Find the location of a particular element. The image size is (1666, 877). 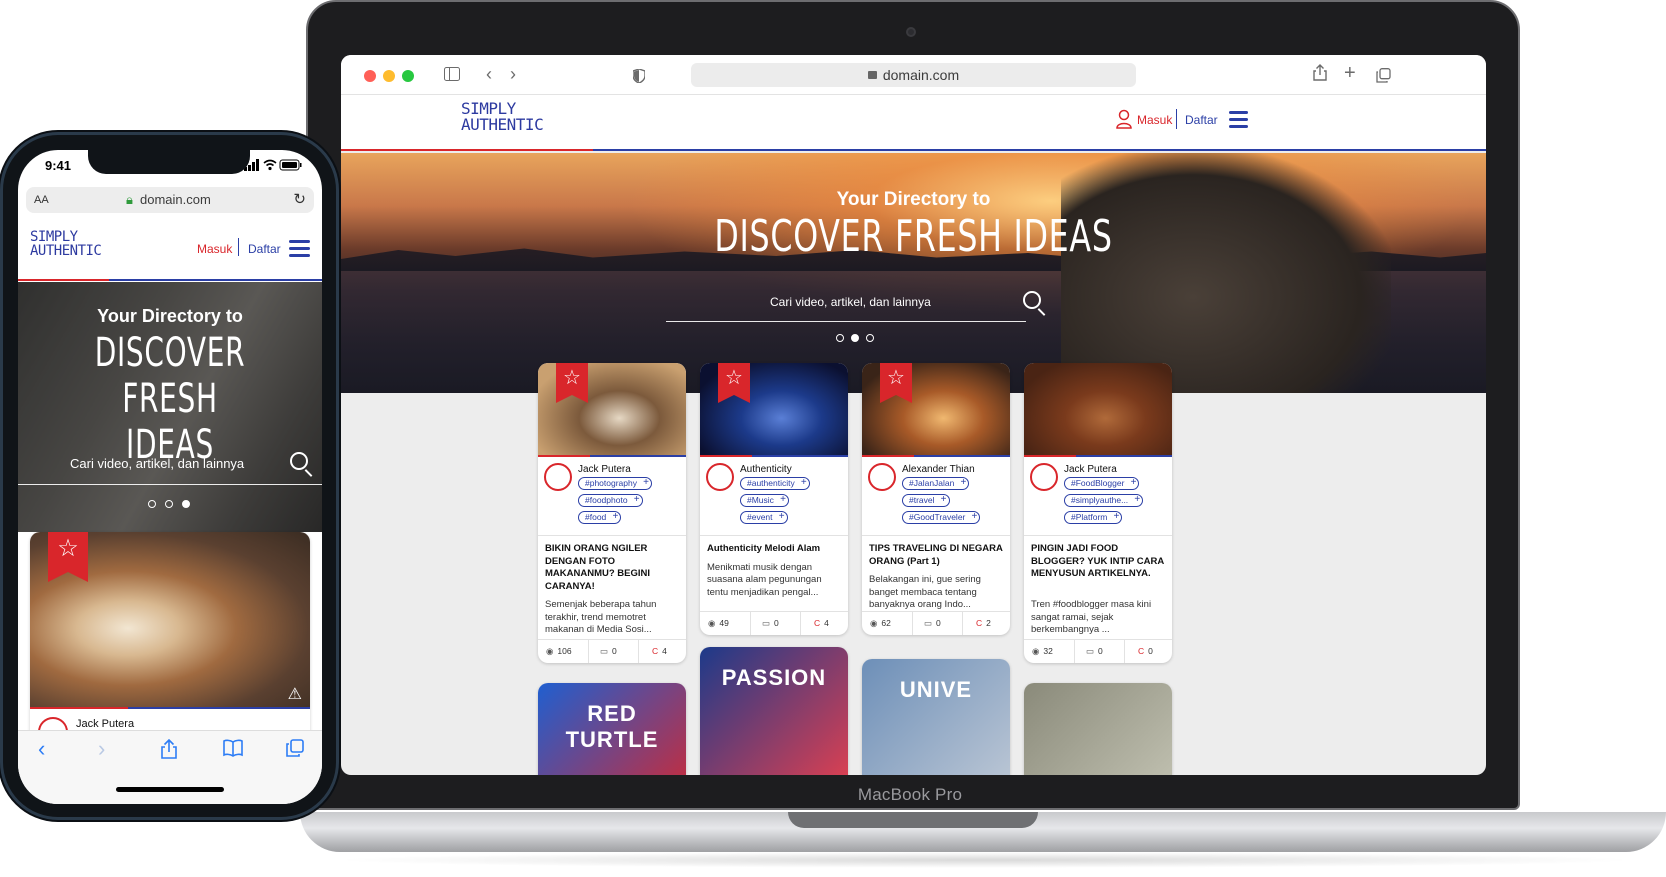

text-size-button: AA is located at coordinates (41, 200).